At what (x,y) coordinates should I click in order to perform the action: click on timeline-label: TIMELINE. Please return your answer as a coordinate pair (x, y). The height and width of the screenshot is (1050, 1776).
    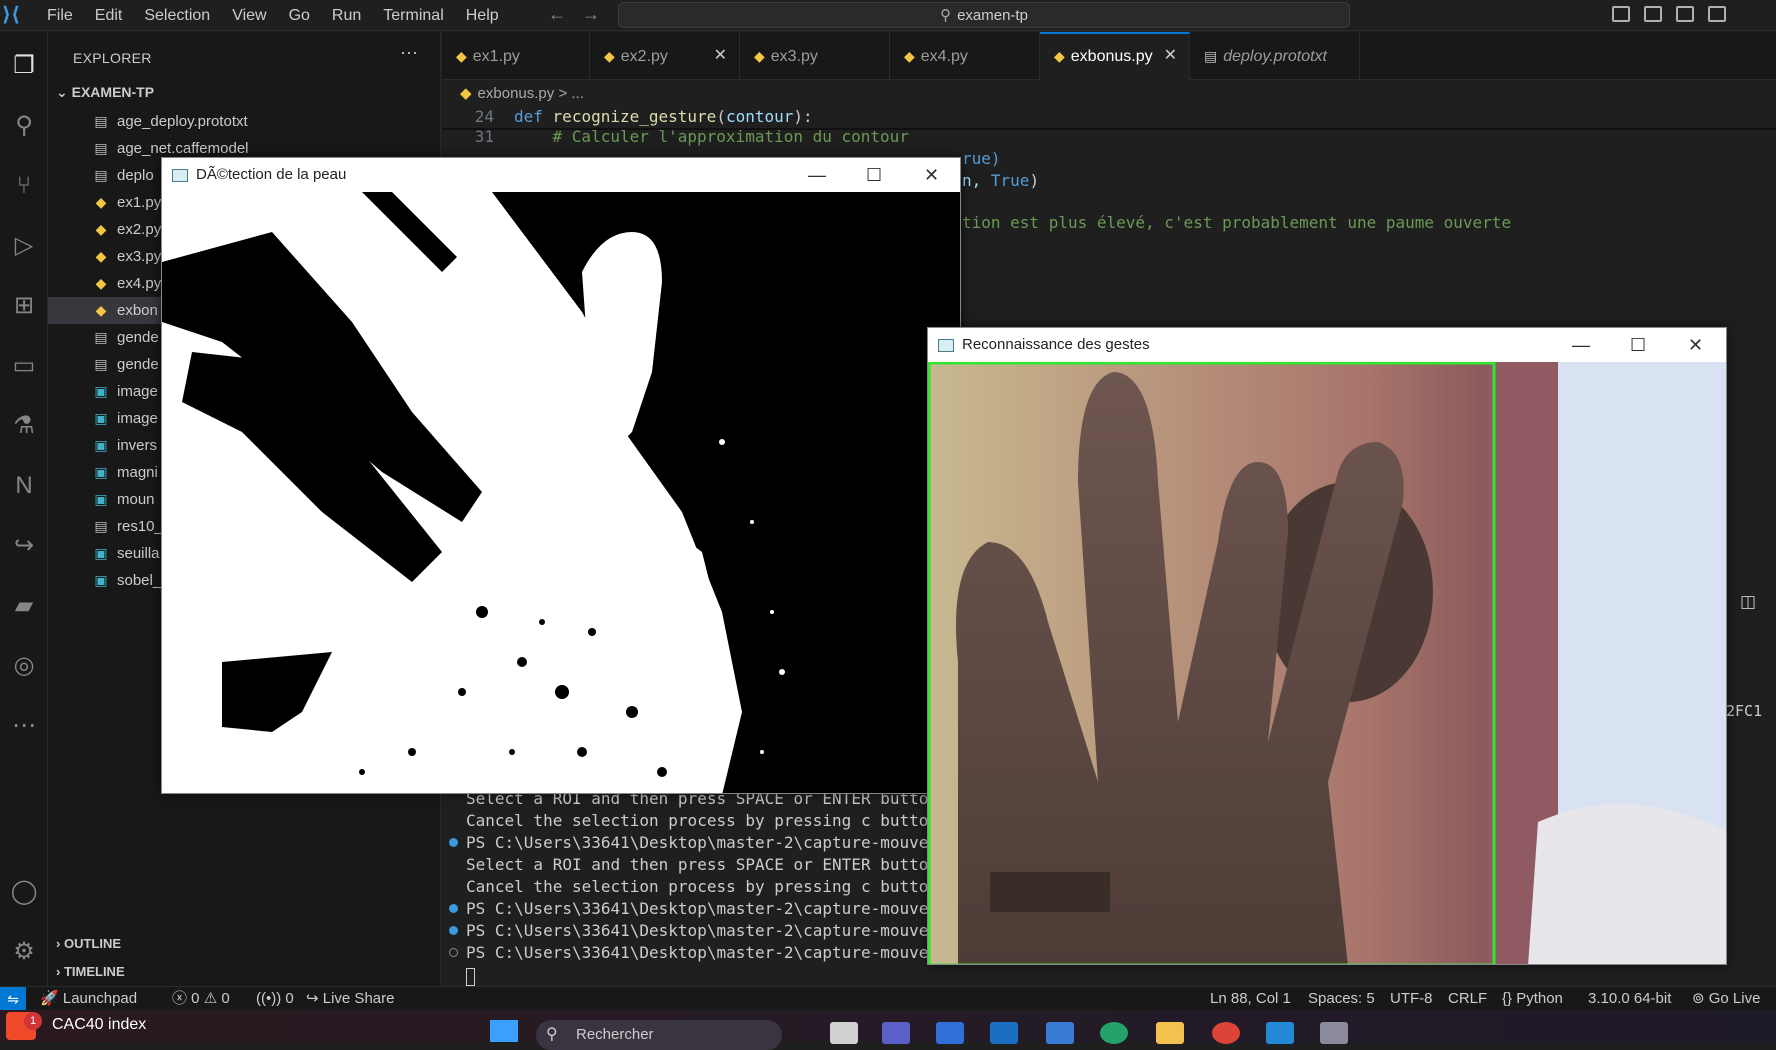
    Looking at the image, I should click on (94, 971).